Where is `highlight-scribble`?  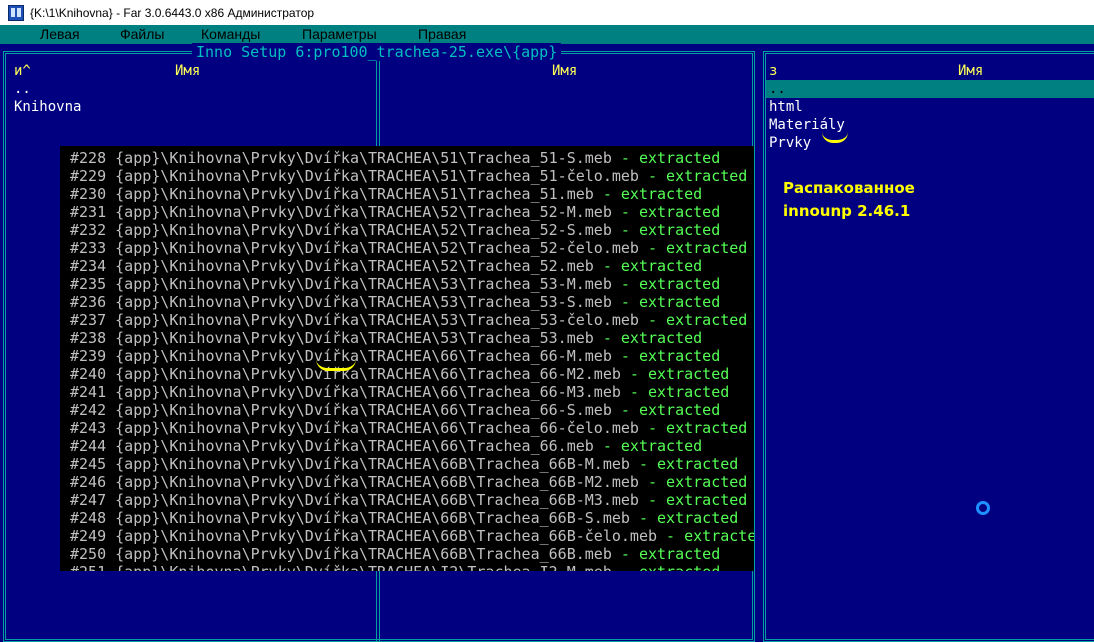 highlight-scribble is located at coordinates (336, 364).